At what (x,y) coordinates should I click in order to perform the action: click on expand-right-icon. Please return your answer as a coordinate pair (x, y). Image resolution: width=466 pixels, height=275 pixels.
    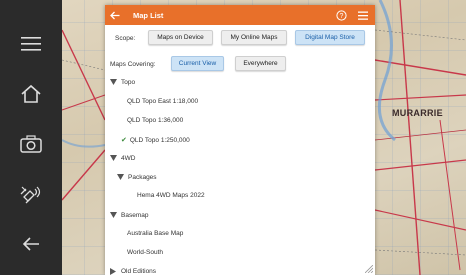
    Looking at the image, I should click on (113, 271).